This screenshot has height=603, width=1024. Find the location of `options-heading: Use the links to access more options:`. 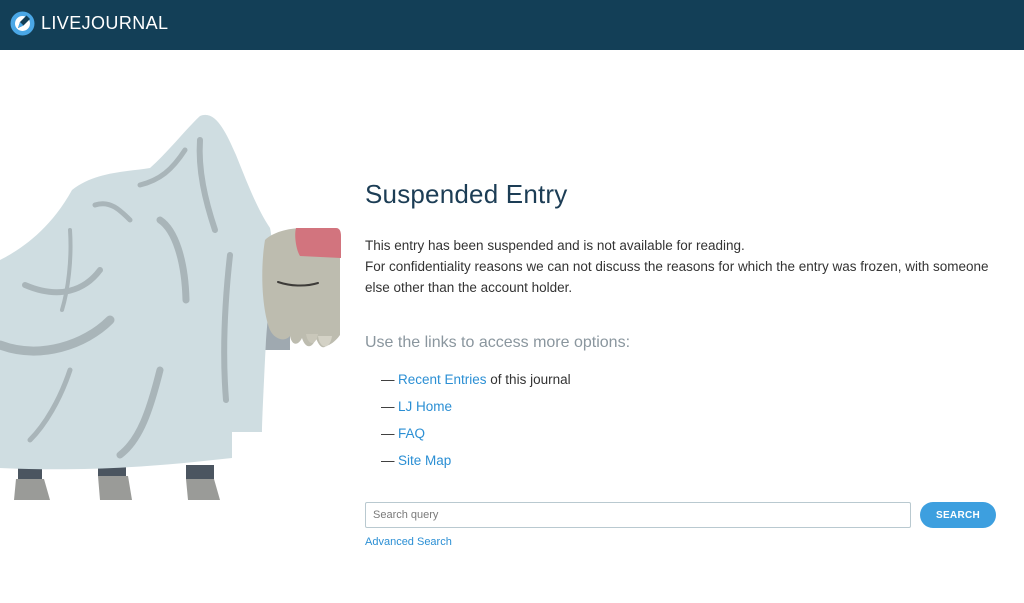

options-heading: Use the links to access more options: is located at coordinates (498, 342).